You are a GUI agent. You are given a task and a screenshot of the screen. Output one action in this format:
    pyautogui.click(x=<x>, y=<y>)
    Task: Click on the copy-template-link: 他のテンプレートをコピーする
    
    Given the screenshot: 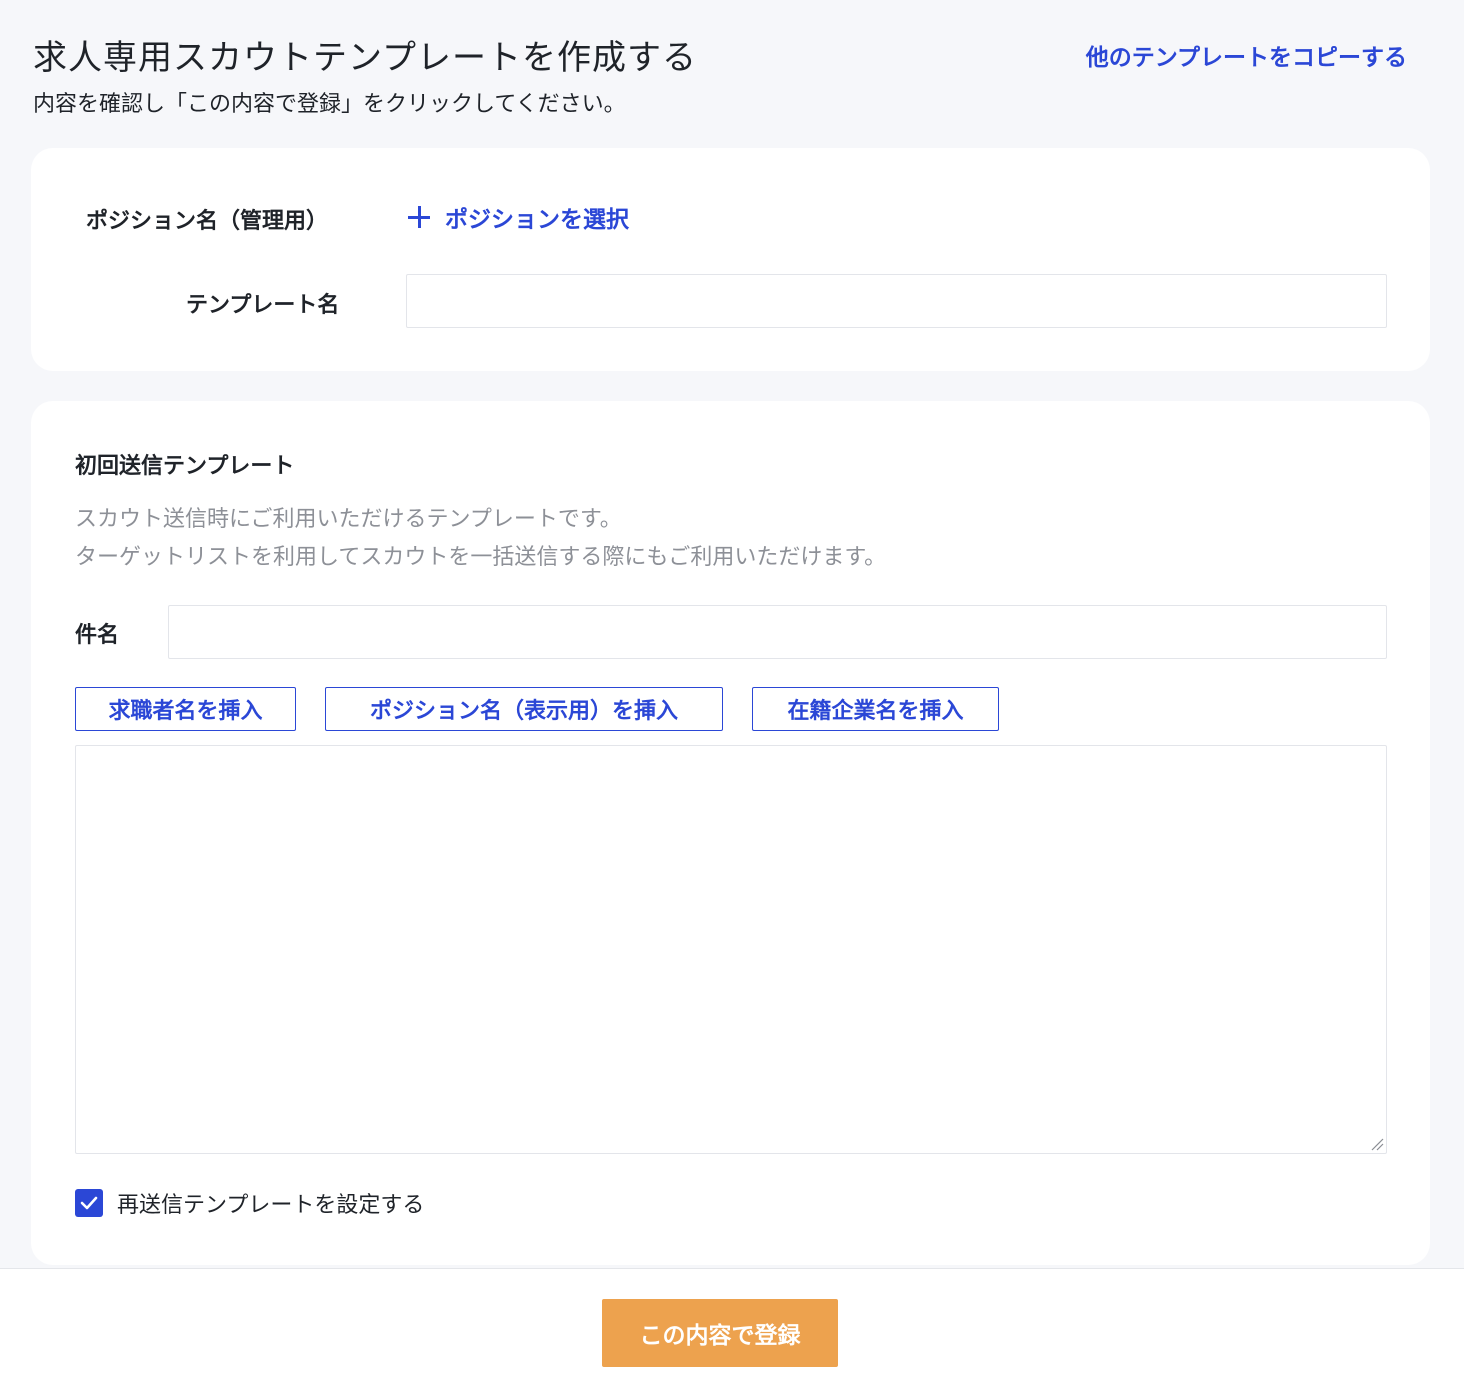 What is the action you would take?
    pyautogui.click(x=1246, y=55)
    